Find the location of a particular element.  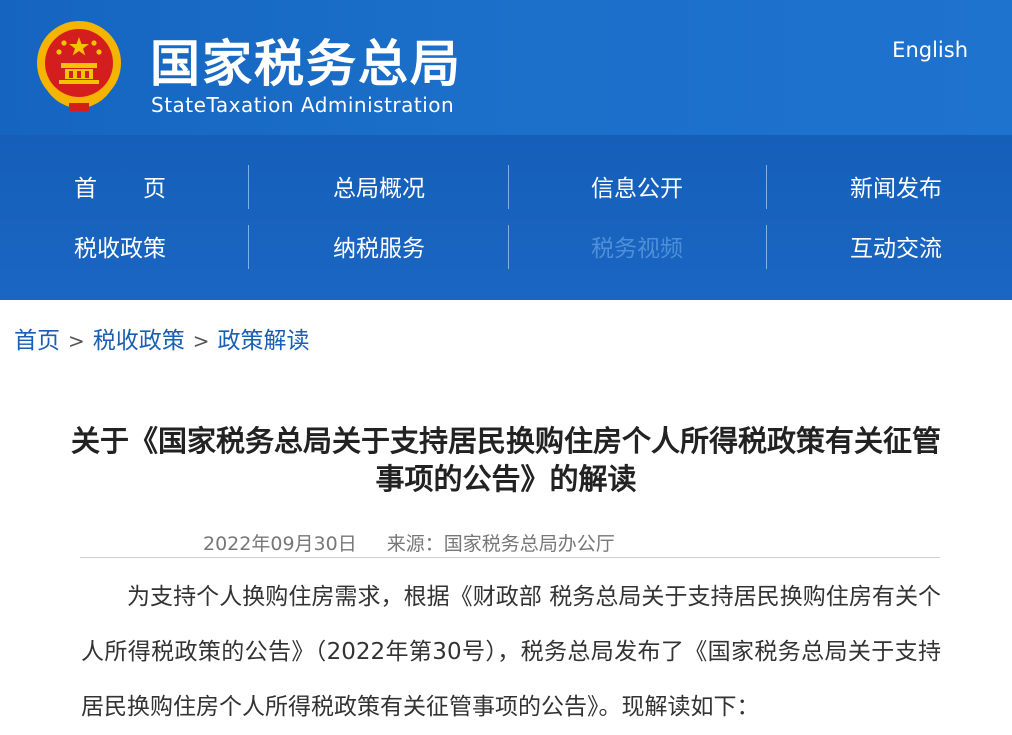

article-meta: 2022年09月30日 来源：国家税务总局办公厅 is located at coordinates (409, 544).